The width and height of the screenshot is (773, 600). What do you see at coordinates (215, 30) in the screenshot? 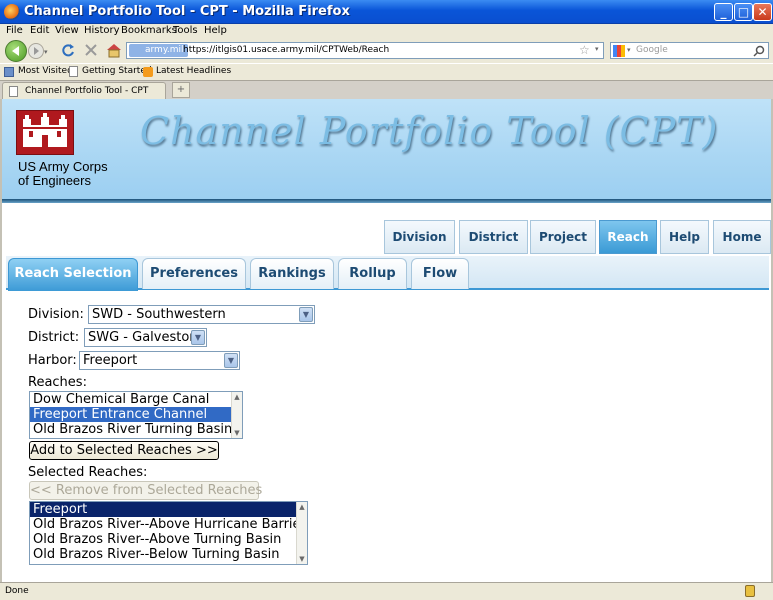
I see `menu-help: Help` at bounding box center [215, 30].